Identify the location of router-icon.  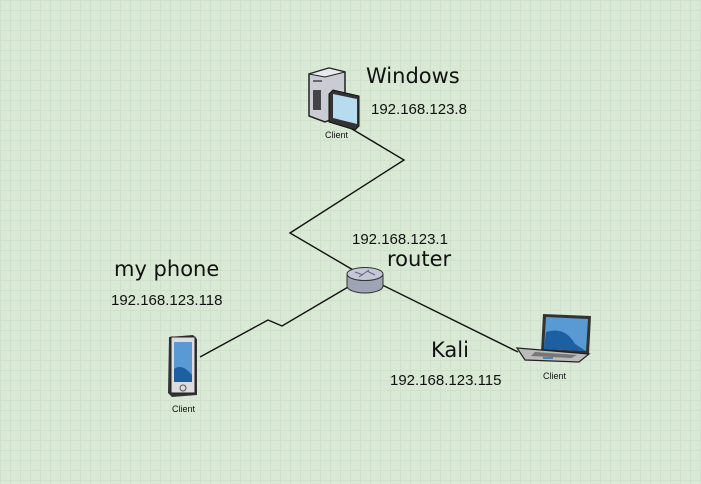
(365, 281).